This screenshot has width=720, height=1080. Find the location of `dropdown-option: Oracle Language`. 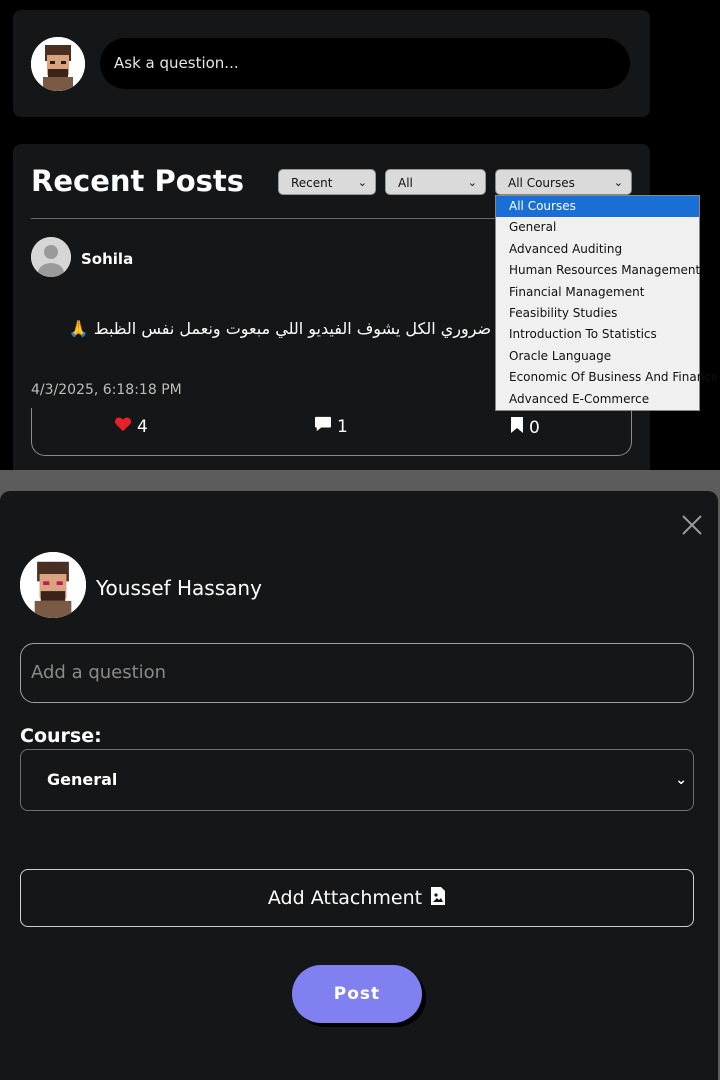

dropdown-option: Oracle Language is located at coordinates (597, 356).